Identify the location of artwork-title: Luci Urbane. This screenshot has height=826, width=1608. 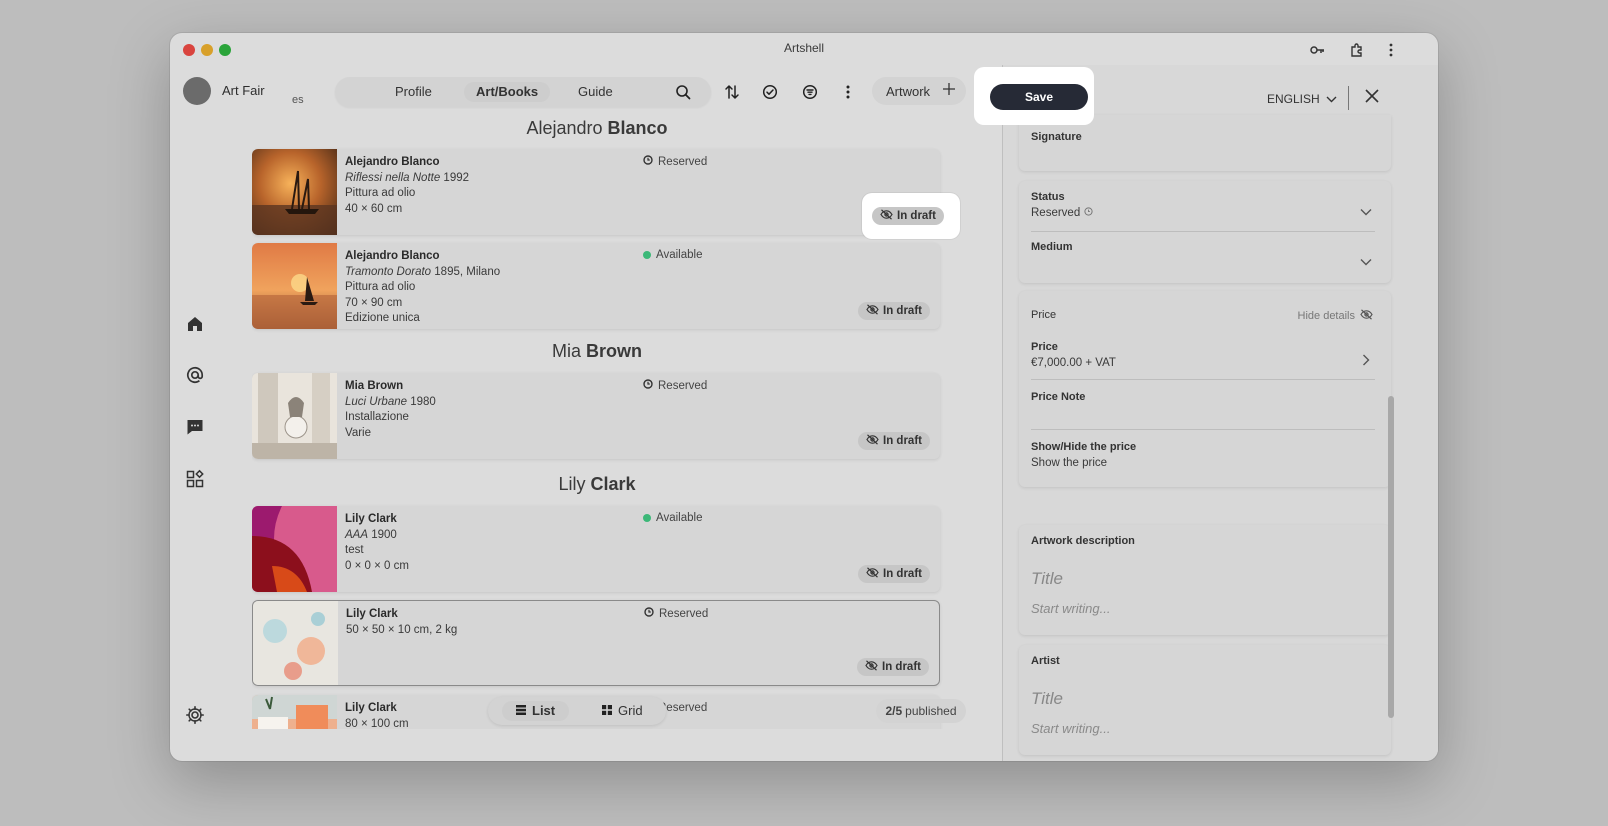
(376, 401).